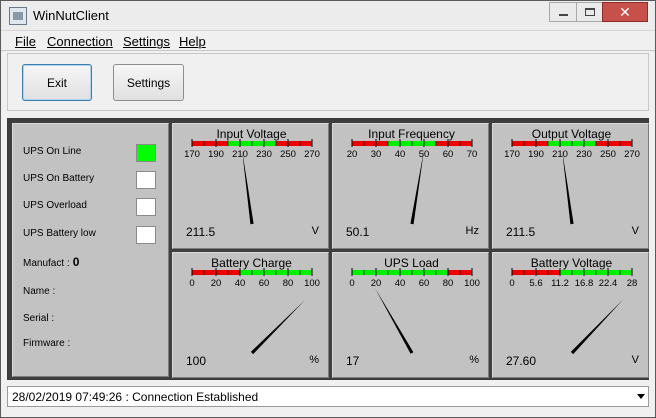  Describe the element at coordinates (46, 263) in the screenshot. I see `manufacturer-label: Manufact :` at that location.